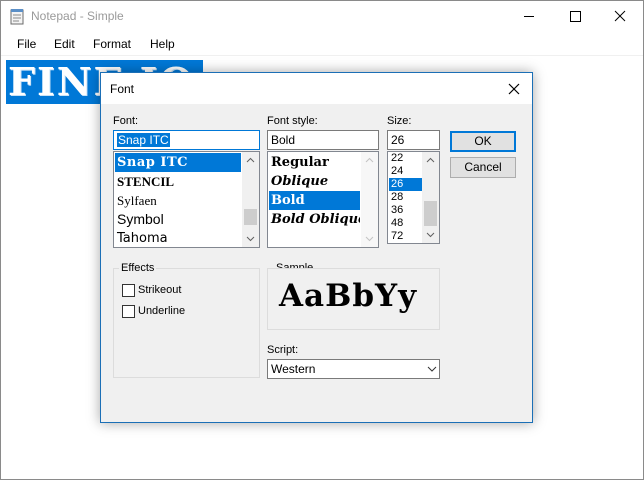  Describe the element at coordinates (314, 181) in the screenshot. I see `style-list-item: Oblique` at that location.